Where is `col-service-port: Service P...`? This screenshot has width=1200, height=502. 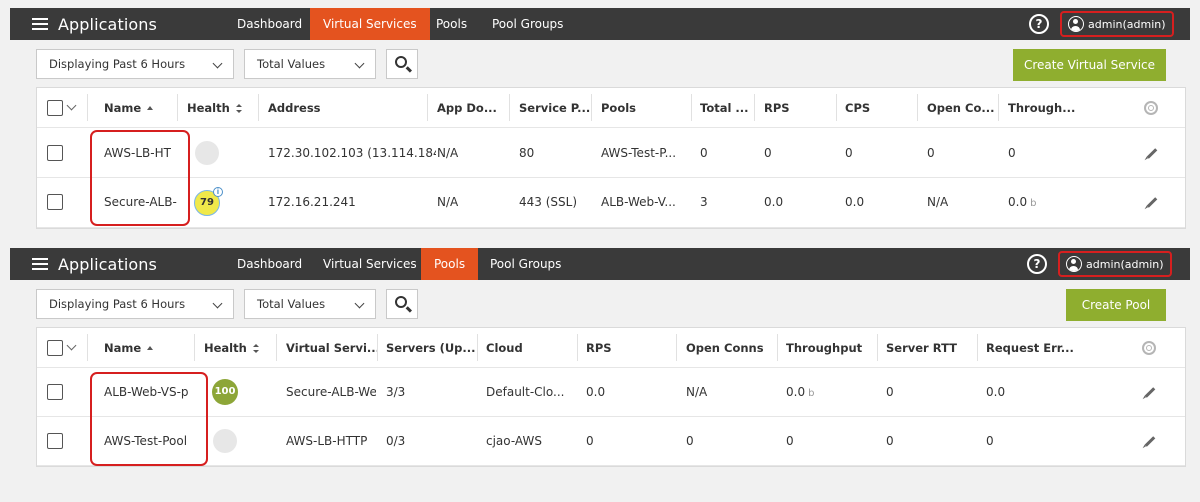 col-service-port: Service P... is located at coordinates (555, 108).